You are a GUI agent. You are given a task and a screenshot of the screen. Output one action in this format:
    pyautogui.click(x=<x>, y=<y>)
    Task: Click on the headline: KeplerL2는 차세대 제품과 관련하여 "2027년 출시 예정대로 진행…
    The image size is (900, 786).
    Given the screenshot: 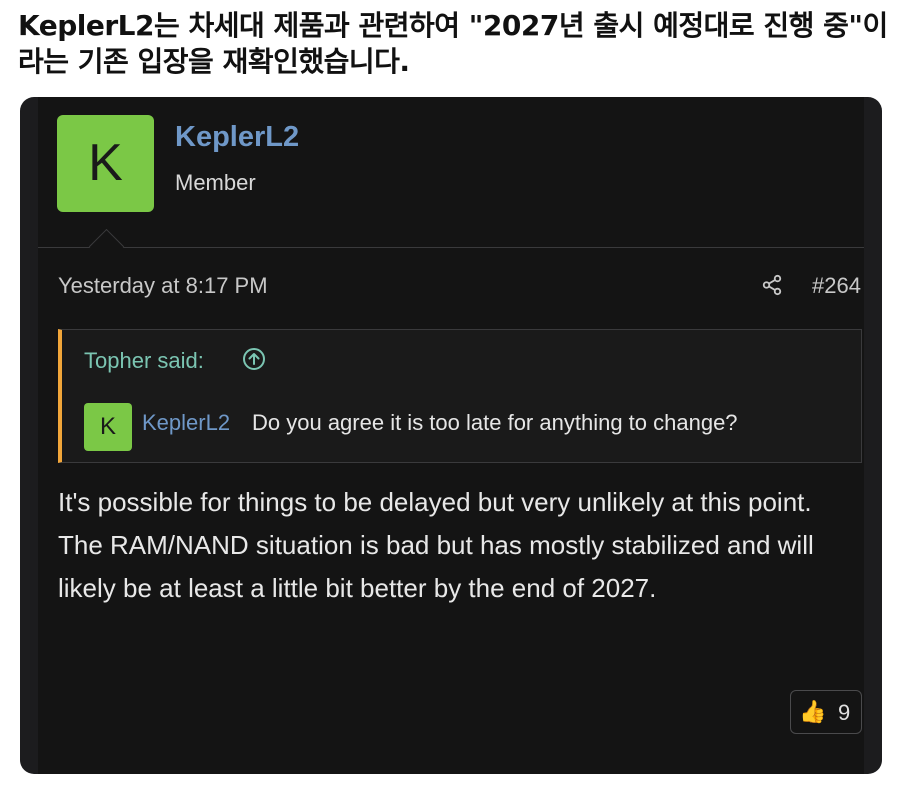 What is the action you would take?
    pyautogui.click(x=453, y=43)
    